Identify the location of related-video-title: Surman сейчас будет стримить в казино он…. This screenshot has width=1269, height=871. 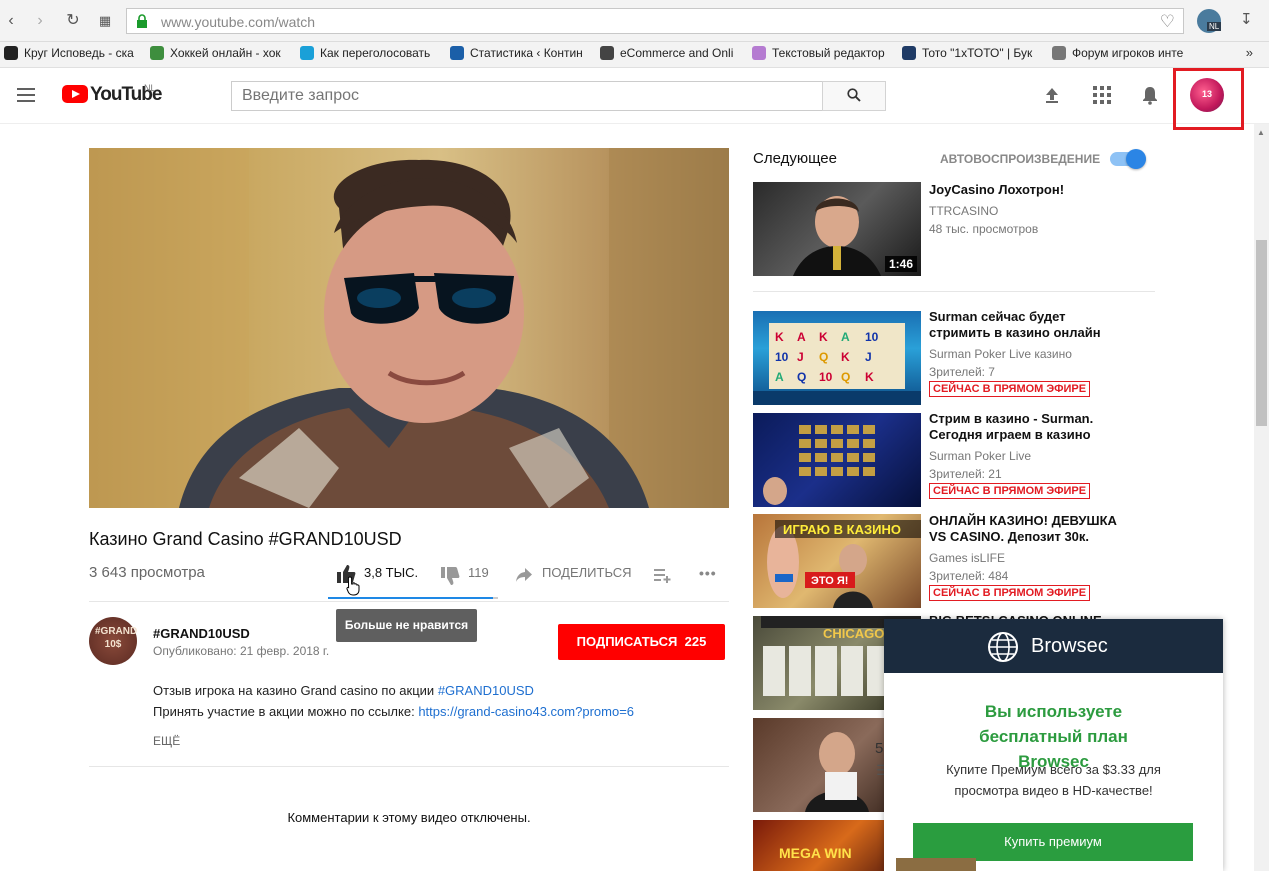
(1029, 325).